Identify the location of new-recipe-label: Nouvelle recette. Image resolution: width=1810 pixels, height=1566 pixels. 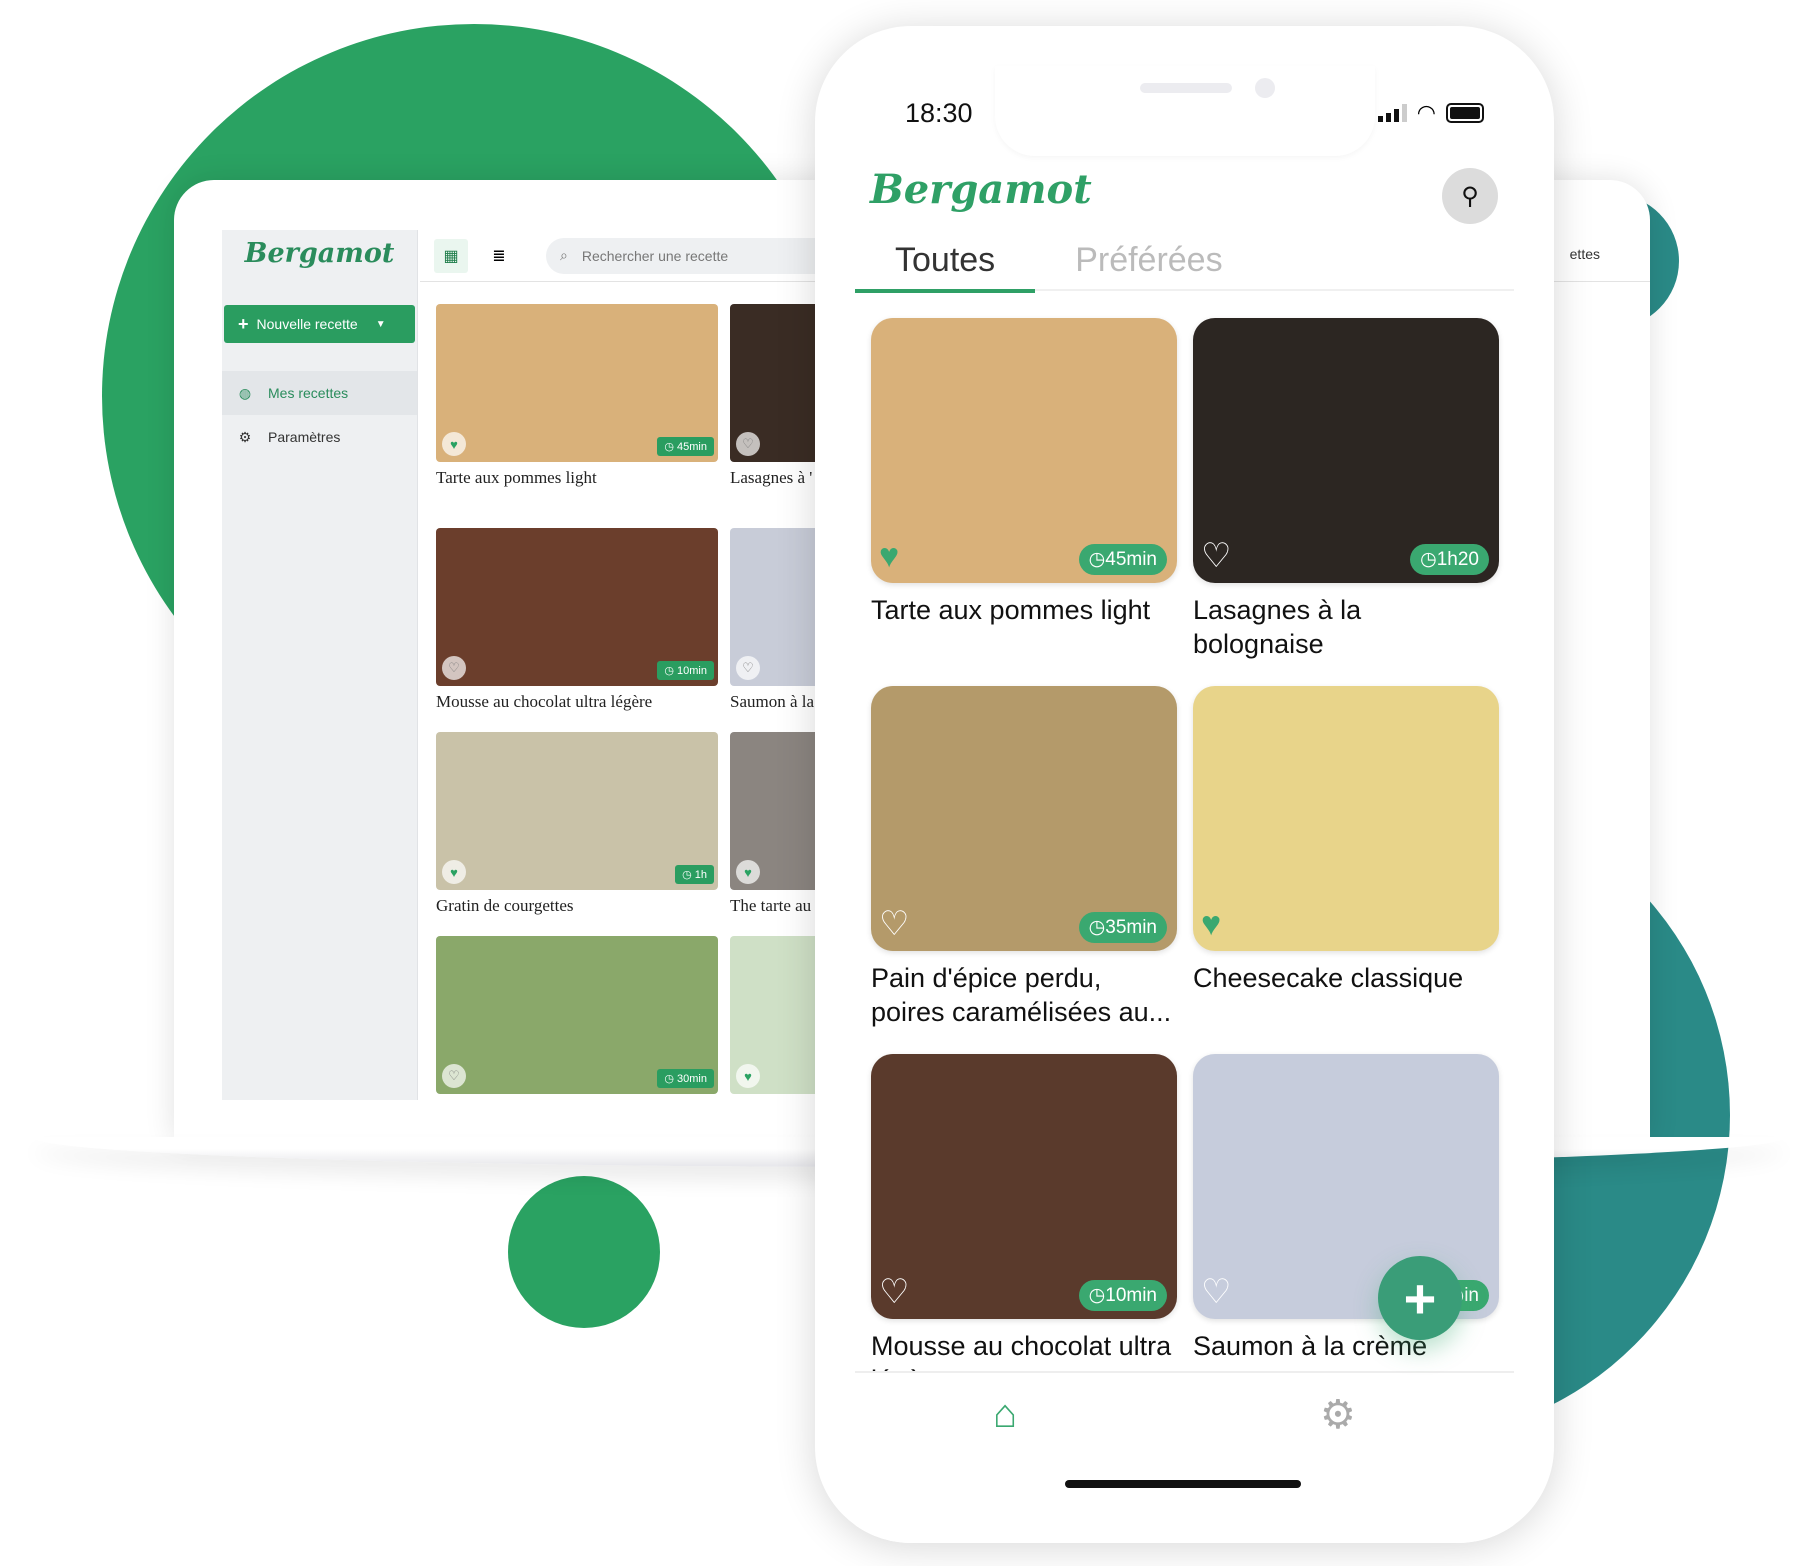
(307, 324).